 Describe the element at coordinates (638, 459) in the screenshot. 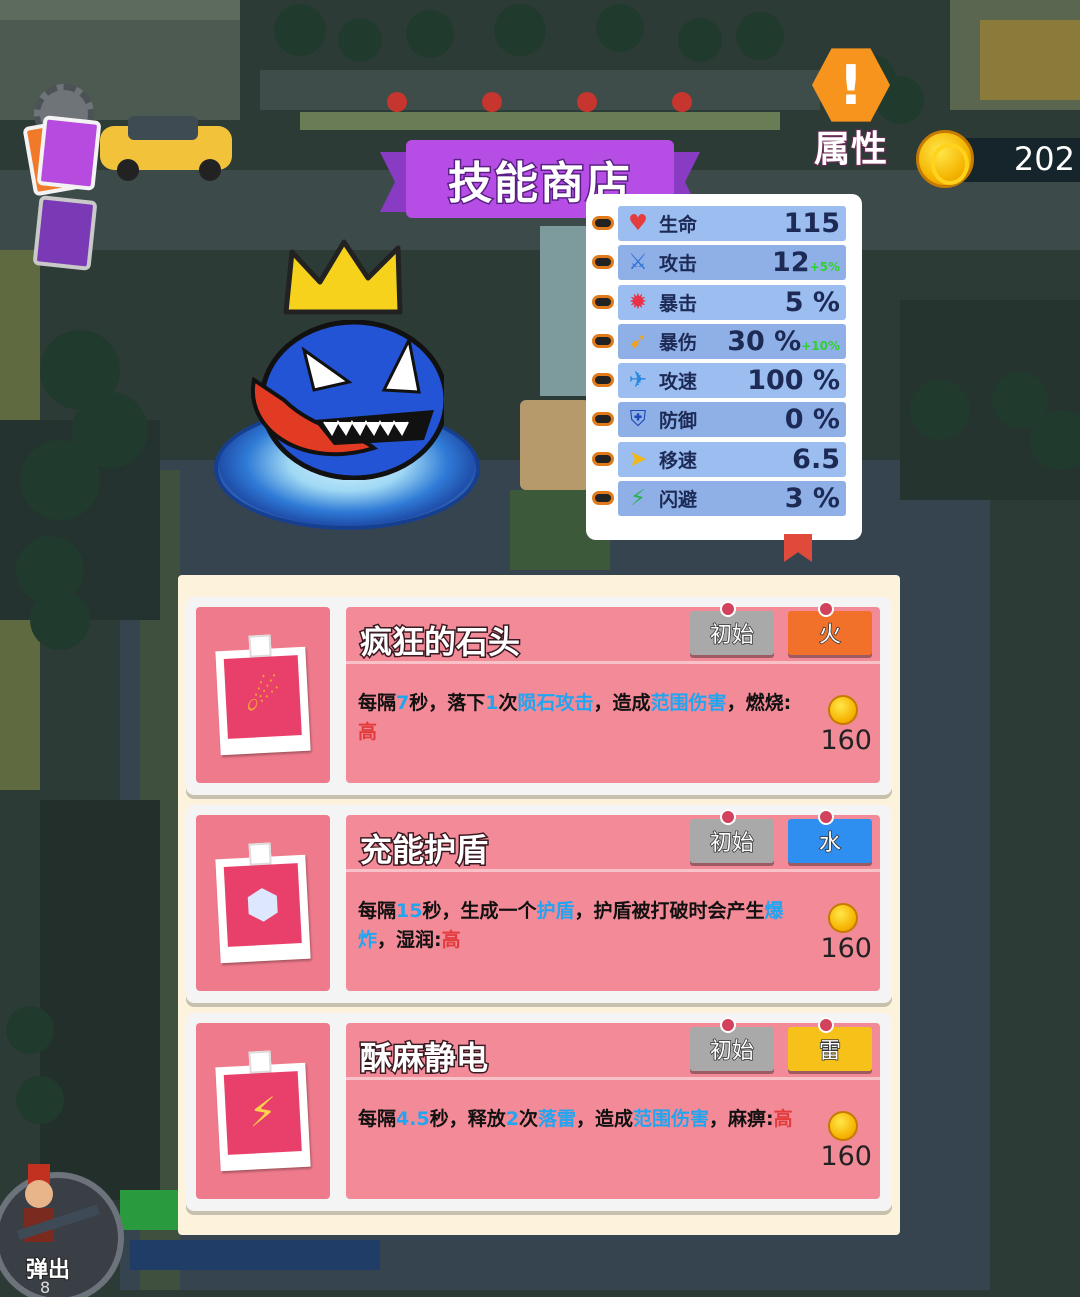

I see `boot-icon: ➤` at that location.